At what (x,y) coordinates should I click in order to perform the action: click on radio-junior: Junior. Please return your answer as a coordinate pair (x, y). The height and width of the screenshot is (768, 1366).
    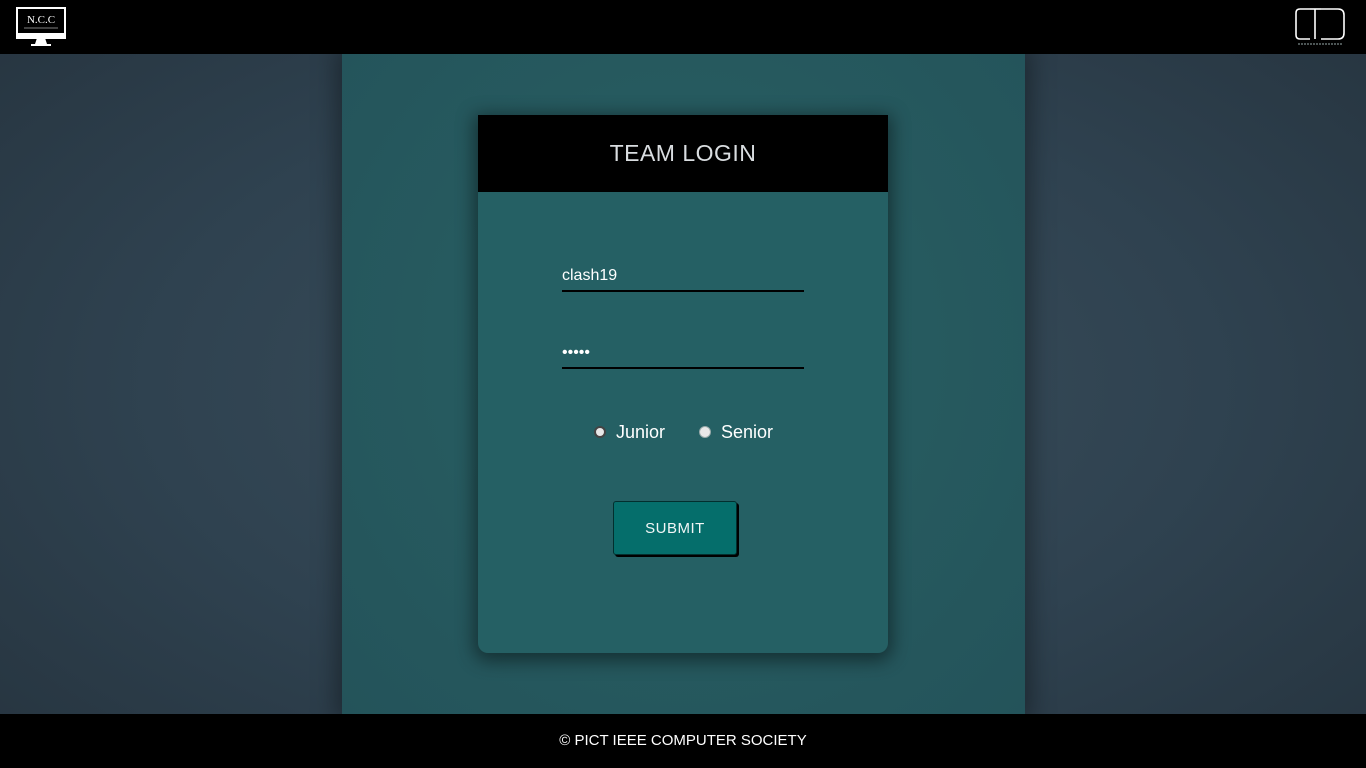
    Looking at the image, I should click on (629, 432).